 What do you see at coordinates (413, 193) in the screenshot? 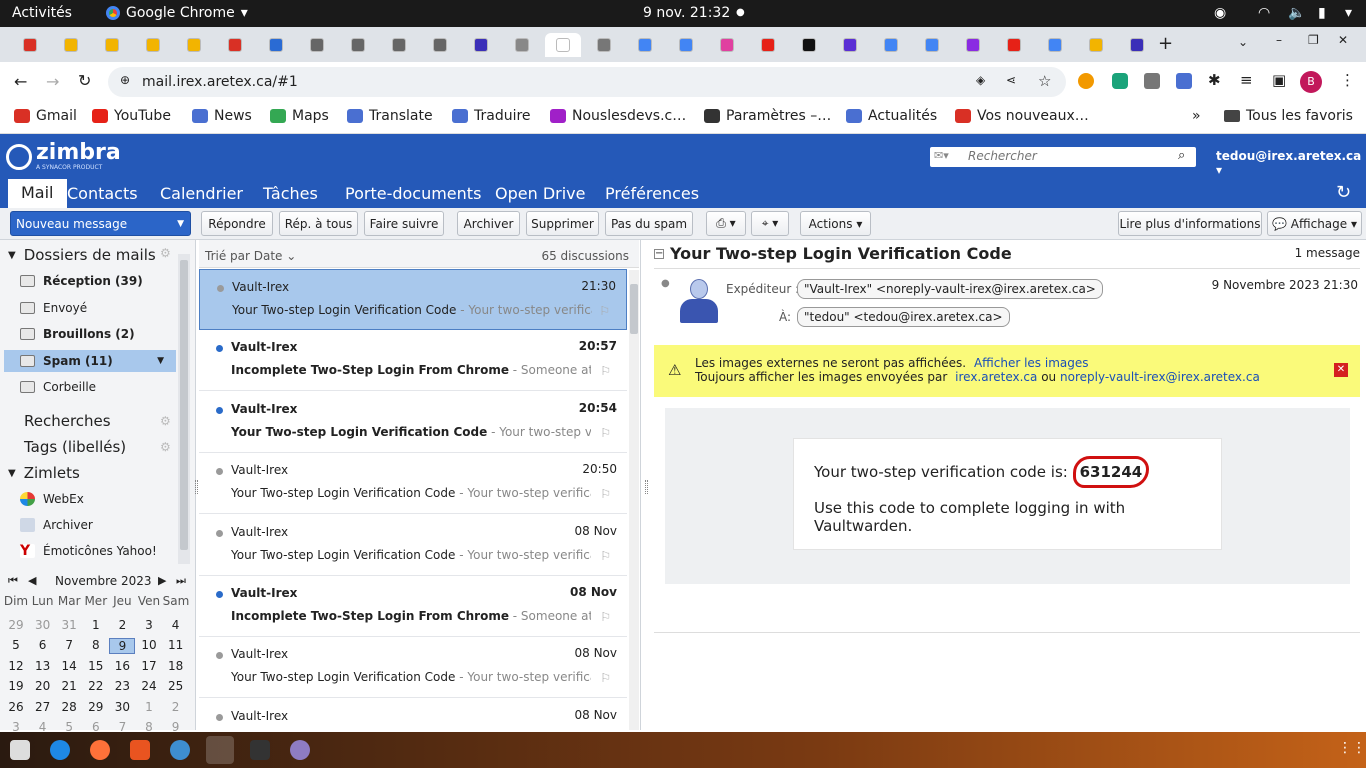
I see `app-tab: Porte-documents` at bounding box center [413, 193].